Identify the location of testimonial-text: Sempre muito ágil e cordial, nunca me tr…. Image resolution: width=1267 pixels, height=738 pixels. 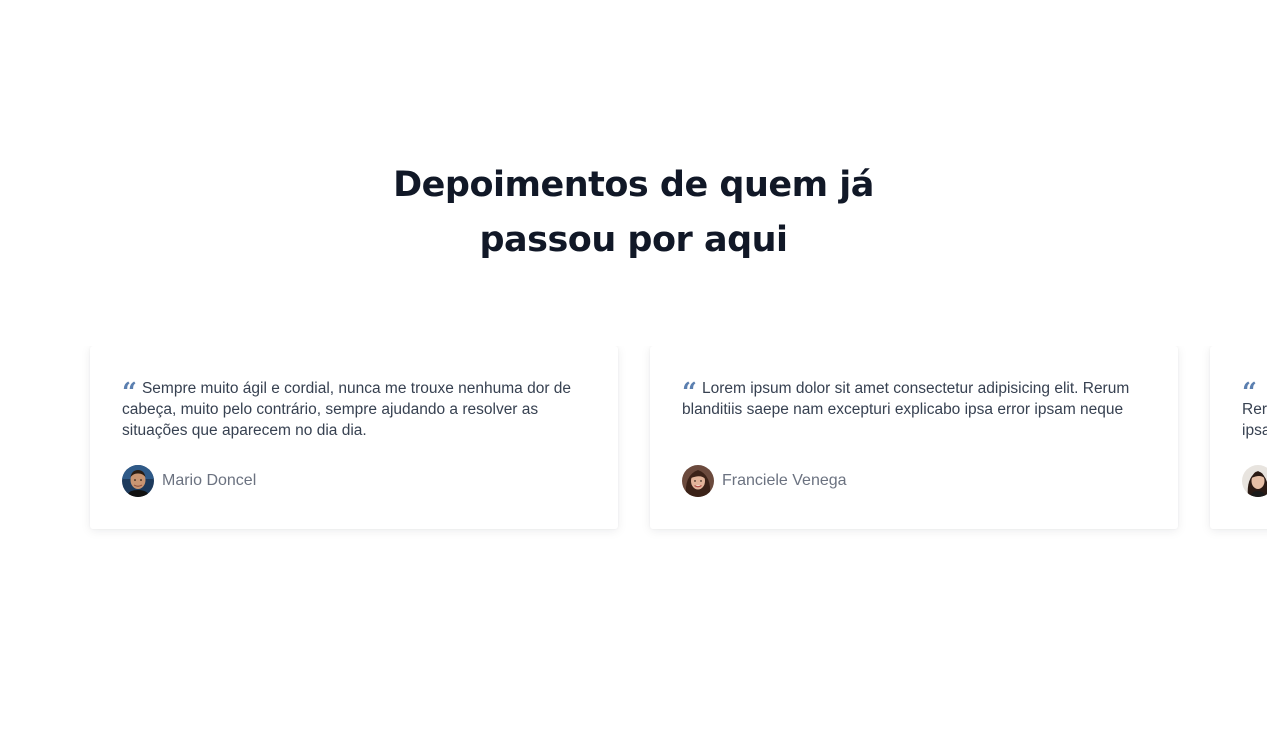
(347, 409).